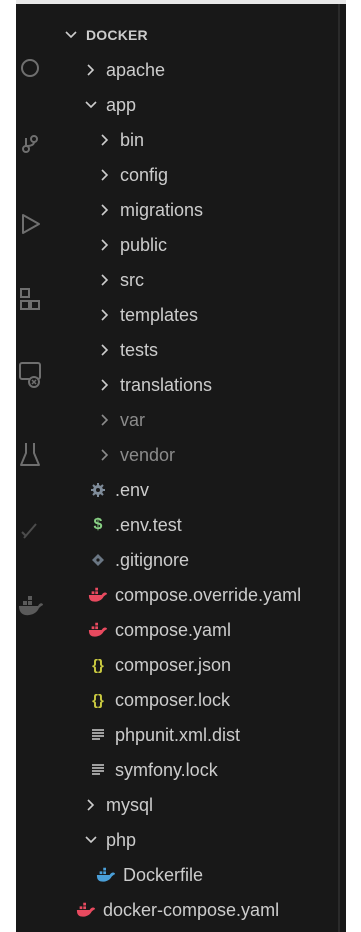  I want to click on tree-item-label: app, so click(121, 104).